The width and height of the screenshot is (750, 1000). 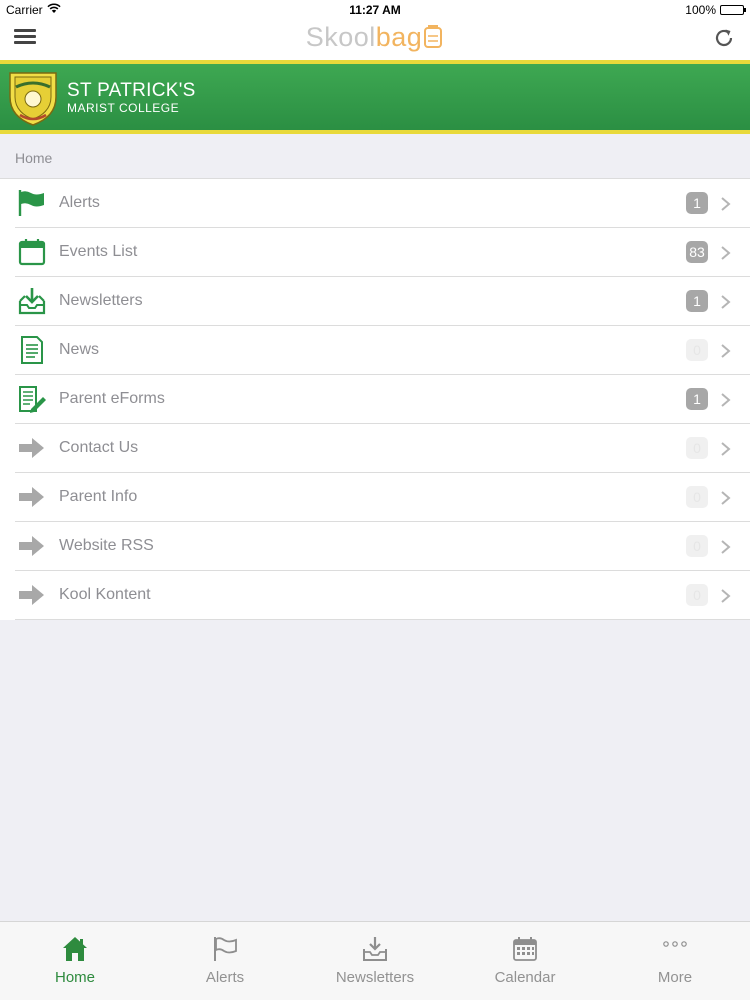 I want to click on menu-item-parent-eforms: Parent eForms 1, so click(x=375, y=399).